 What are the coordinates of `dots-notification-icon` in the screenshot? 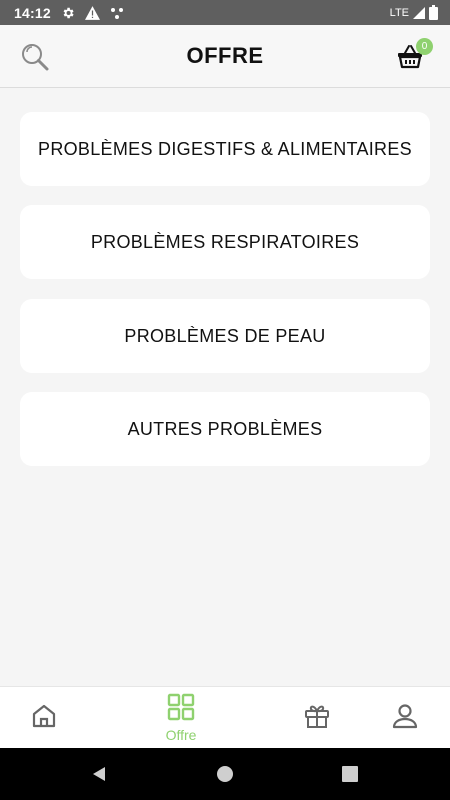 It's located at (117, 13).